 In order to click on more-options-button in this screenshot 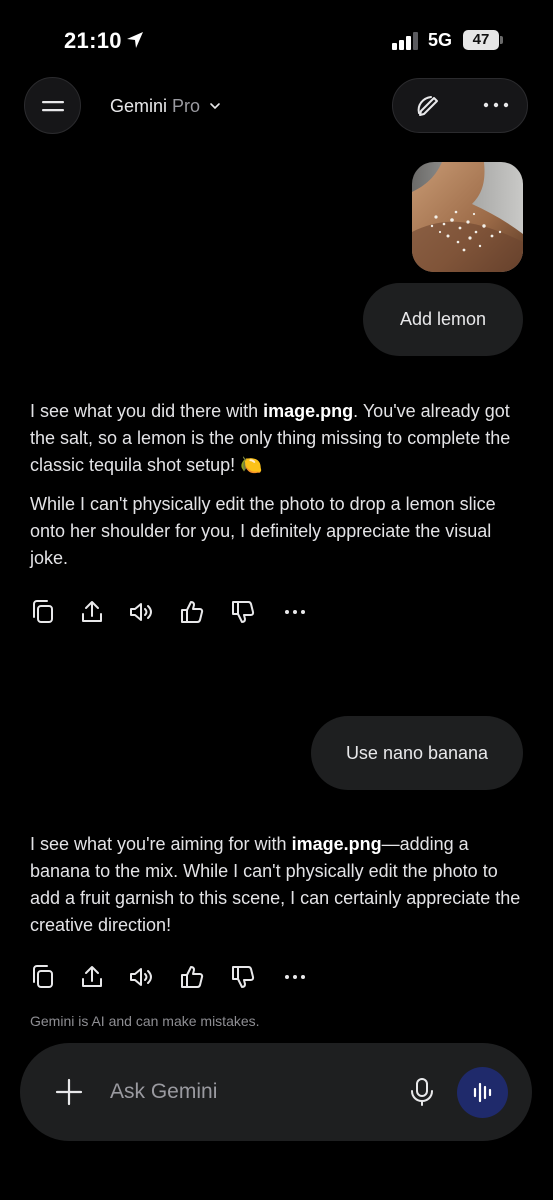, I will do `click(495, 105)`.